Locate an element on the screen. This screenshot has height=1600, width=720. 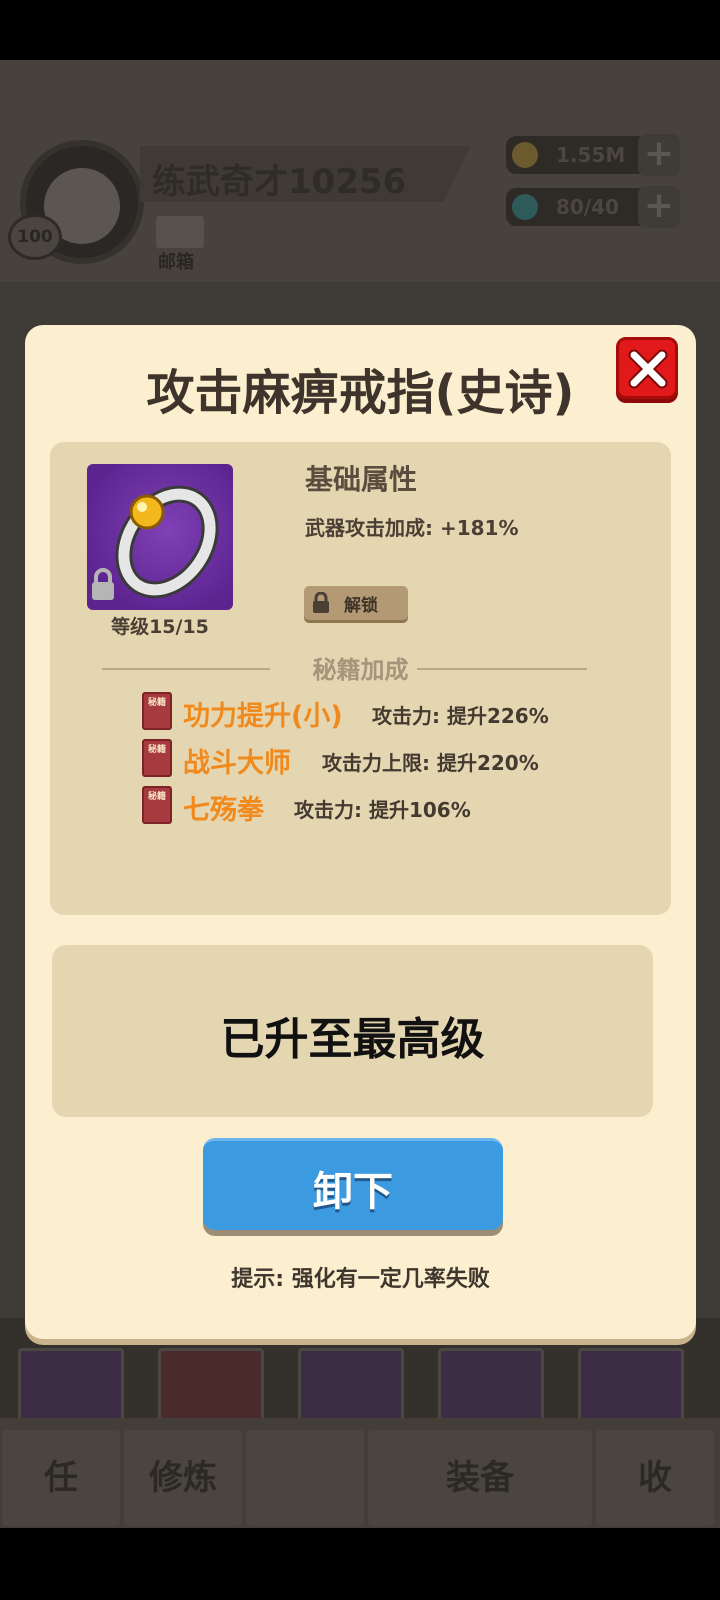
nav-collect: 收 is located at coordinates (655, 1478).